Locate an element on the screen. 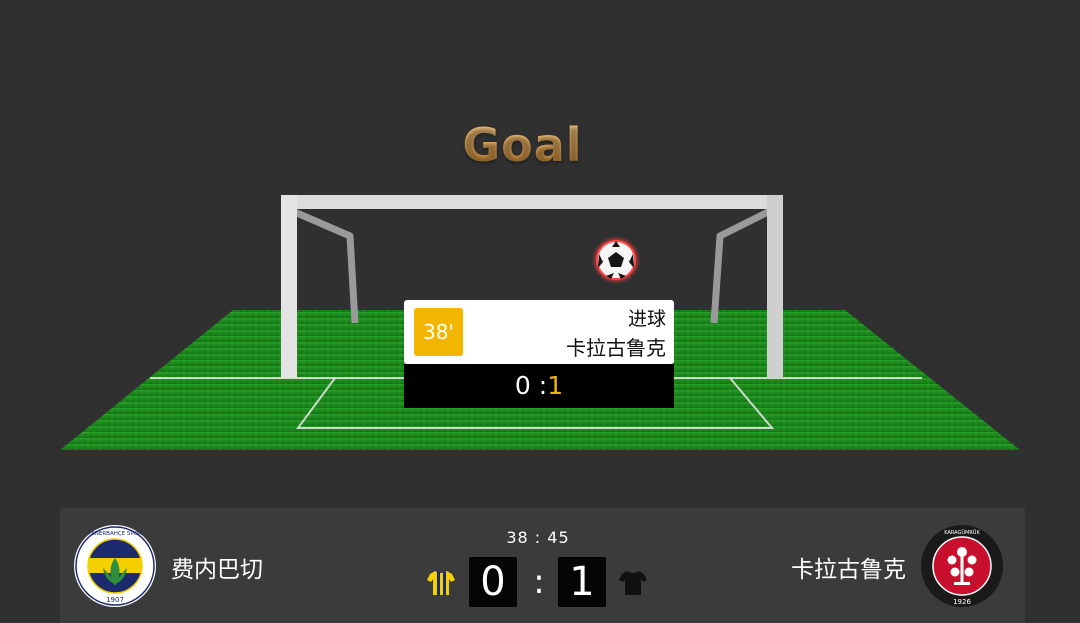  away-team-name: 卡拉古鲁克 is located at coordinates (848, 567).